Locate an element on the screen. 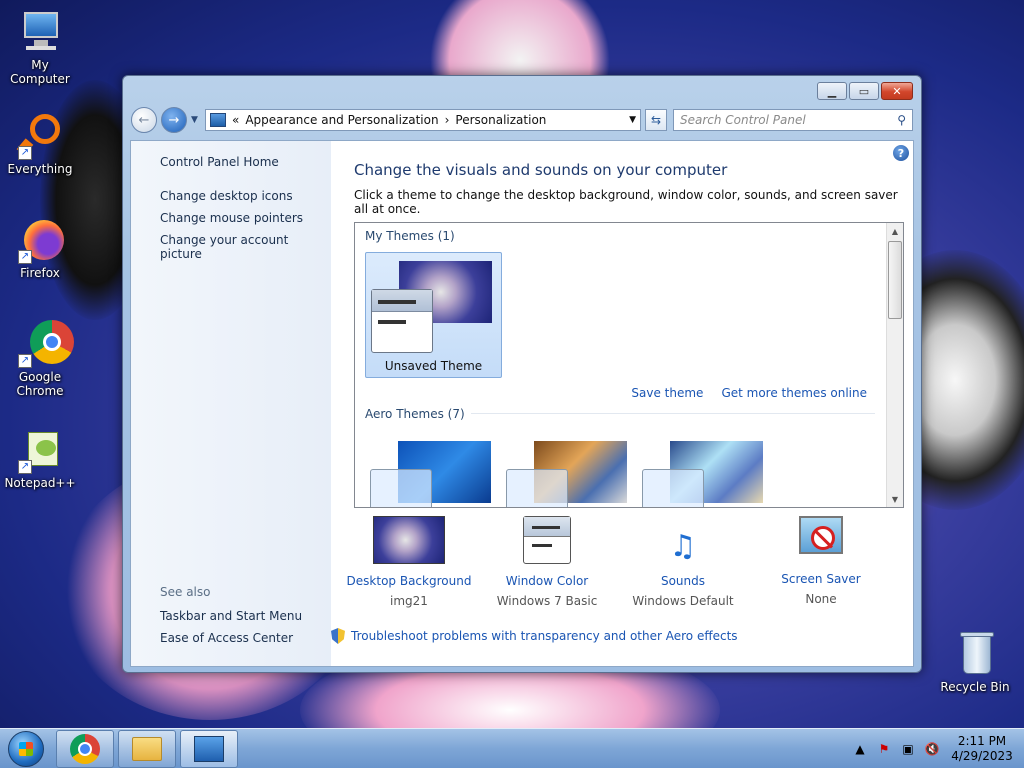 The width and height of the screenshot is (1024, 768). control-panel-icon is located at coordinates (209, 748).